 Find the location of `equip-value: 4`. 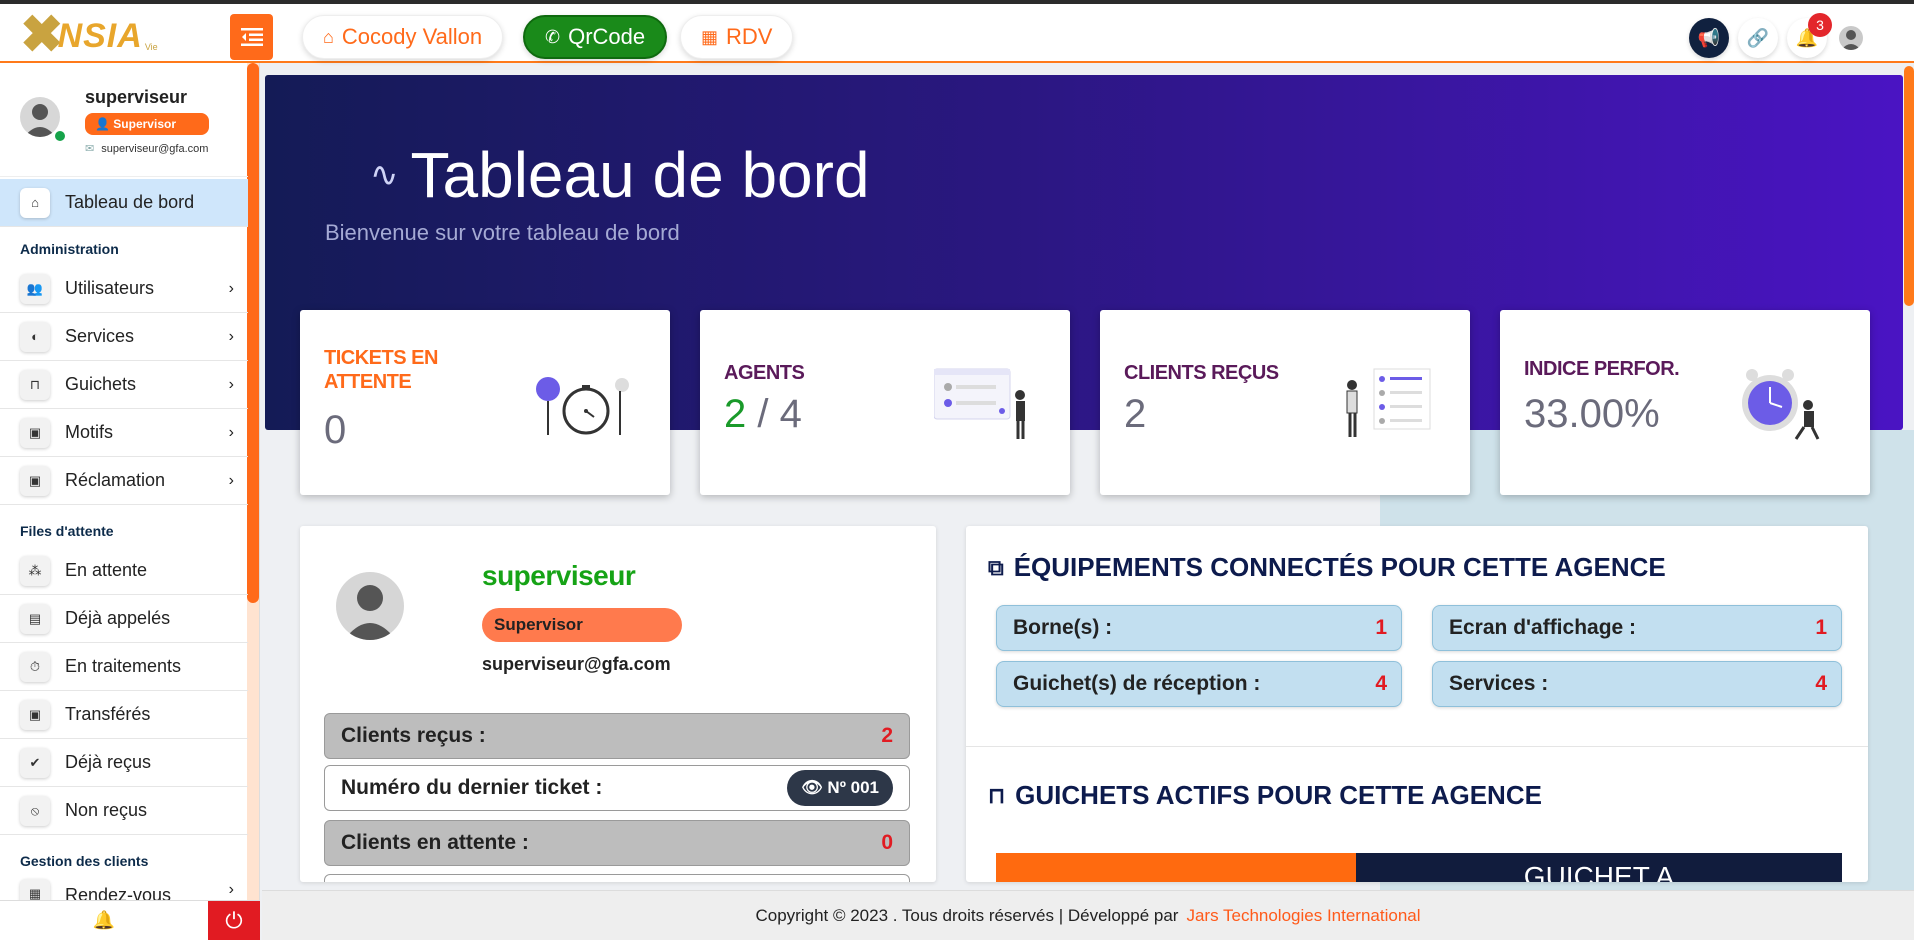

equip-value: 4 is located at coordinates (1821, 683).